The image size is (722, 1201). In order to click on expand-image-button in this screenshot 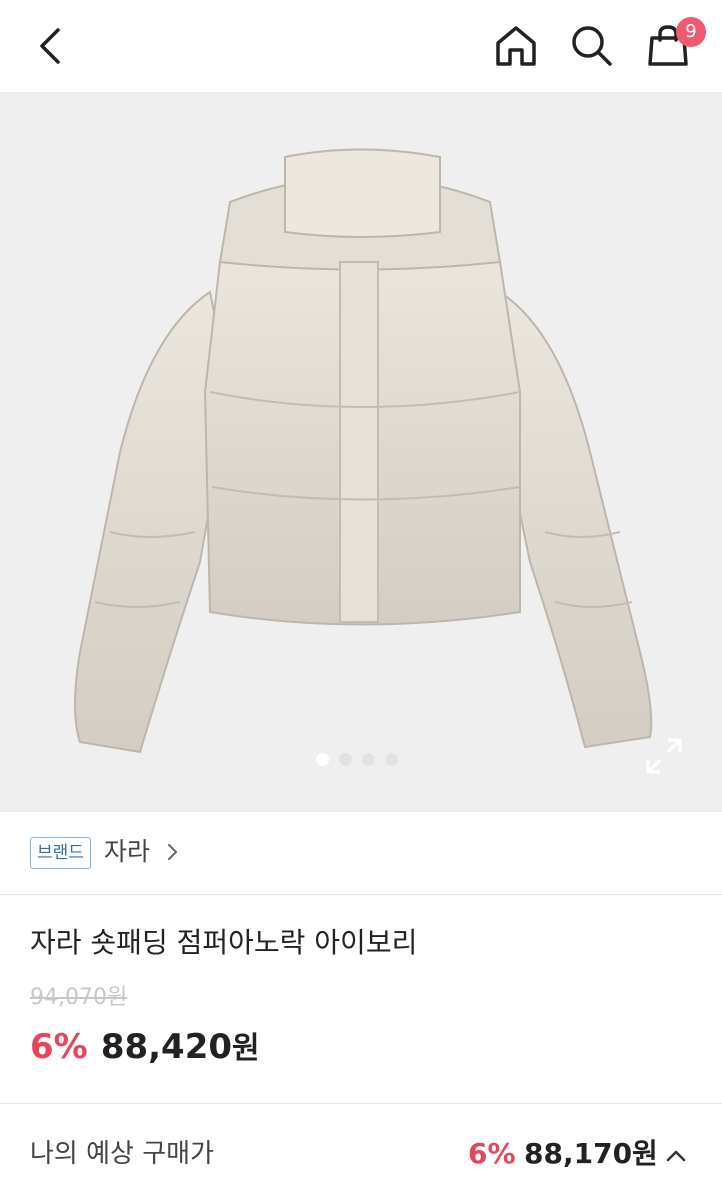, I will do `click(664, 756)`.